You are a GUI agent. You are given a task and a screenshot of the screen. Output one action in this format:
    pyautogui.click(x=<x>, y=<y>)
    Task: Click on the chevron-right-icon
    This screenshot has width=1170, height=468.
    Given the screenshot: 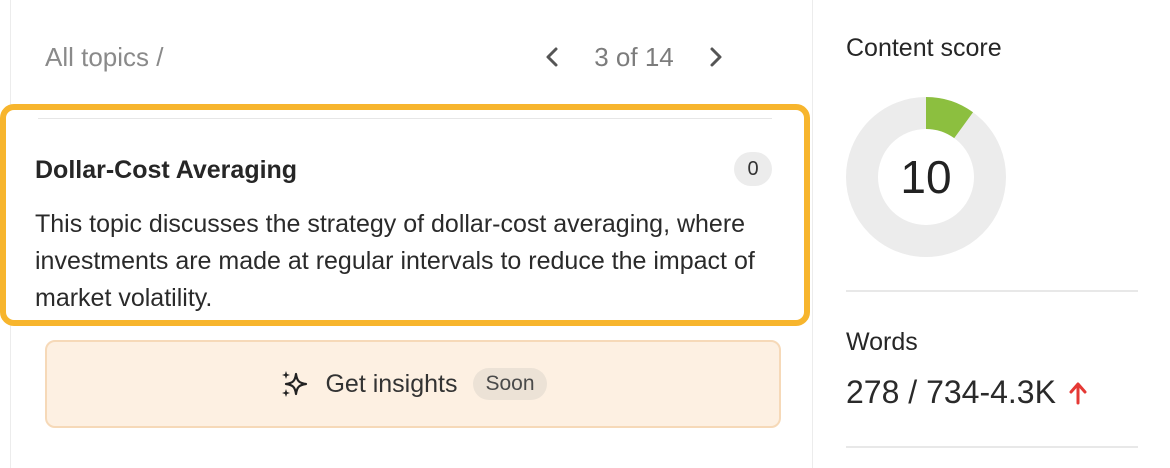 What is the action you would take?
    pyautogui.click(x=716, y=57)
    